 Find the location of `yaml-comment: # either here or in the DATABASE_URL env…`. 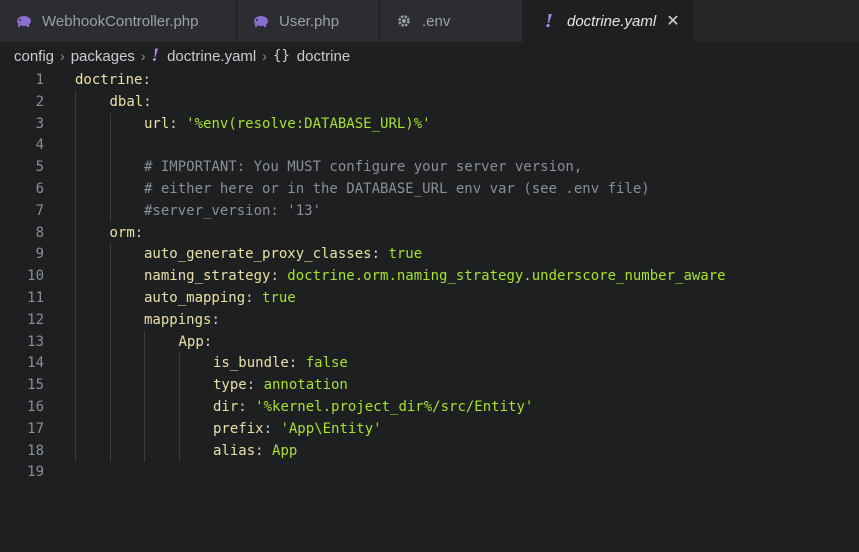

yaml-comment: # either here or in the DATABASE_URL env… is located at coordinates (397, 189).